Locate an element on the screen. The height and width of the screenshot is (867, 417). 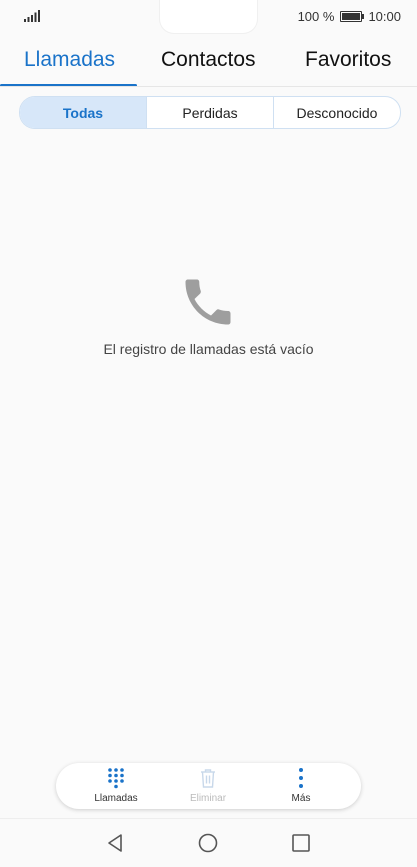
bottom-action-bar: Llamadas Eliminar Más is located at coordinates (208, 786).